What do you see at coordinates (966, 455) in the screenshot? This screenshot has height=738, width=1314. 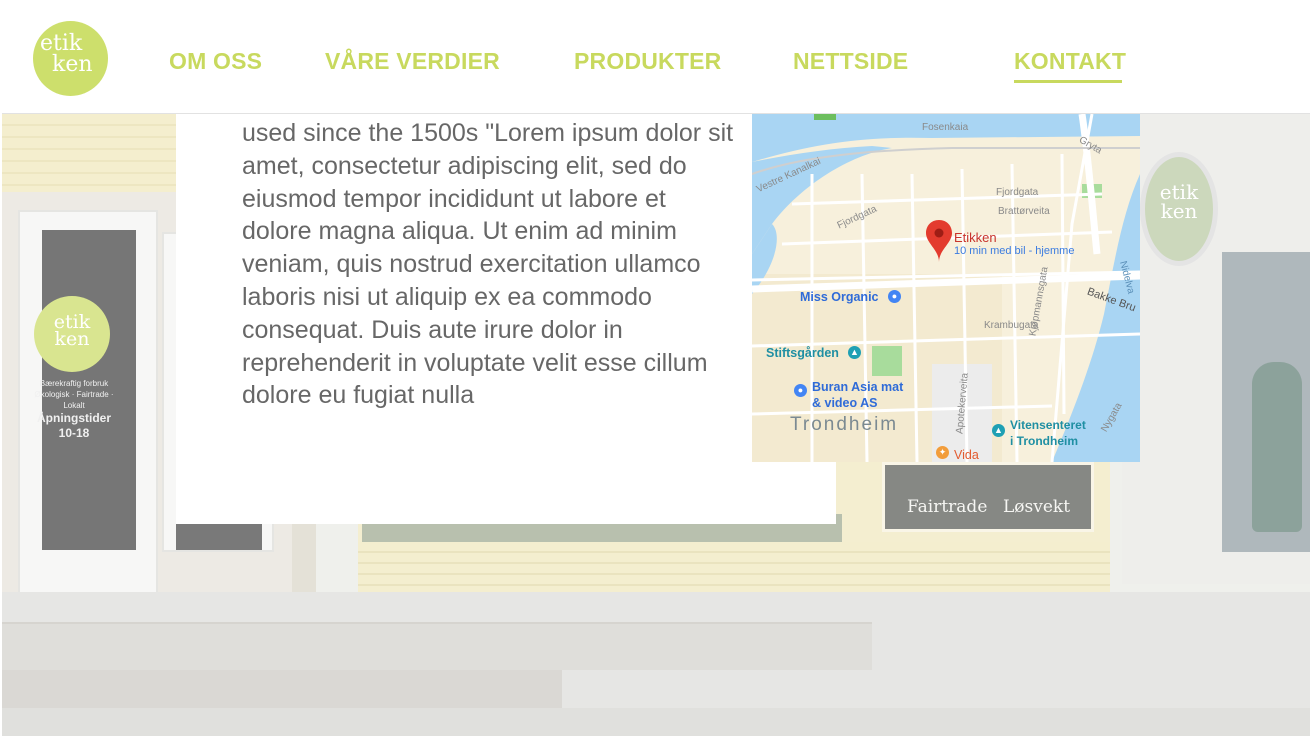 I see `poi-label: Vida` at bounding box center [966, 455].